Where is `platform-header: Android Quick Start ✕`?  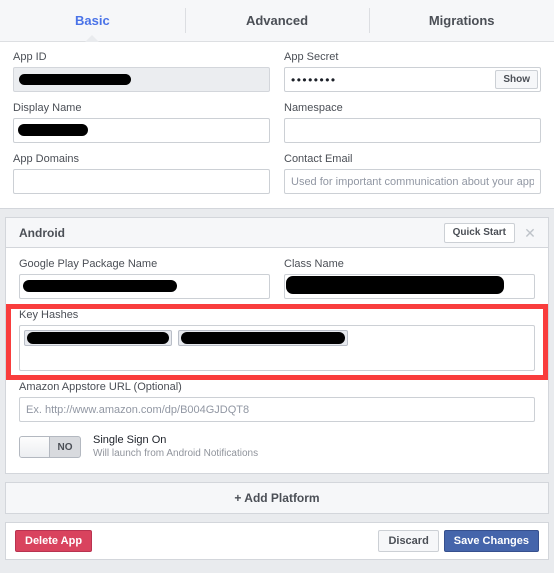
platform-header: Android Quick Start ✕ is located at coordinates (277, 233).